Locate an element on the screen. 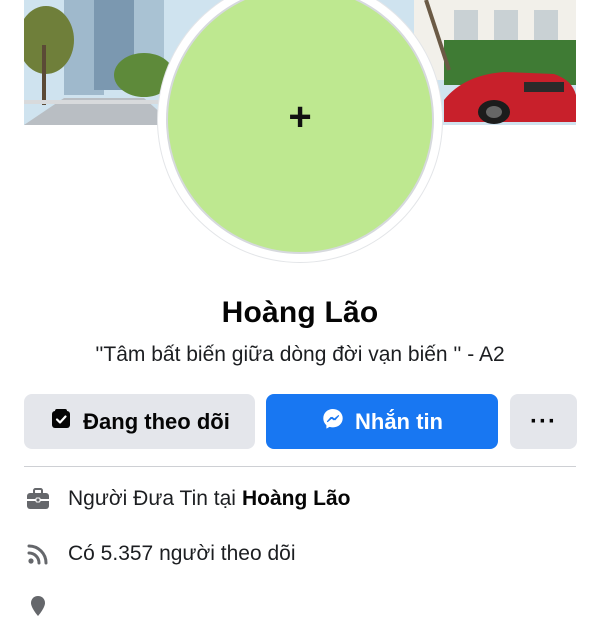 This screenshot has width=600, height=624. following-button: Đang theo dõi is located at coordinates (139, 421).